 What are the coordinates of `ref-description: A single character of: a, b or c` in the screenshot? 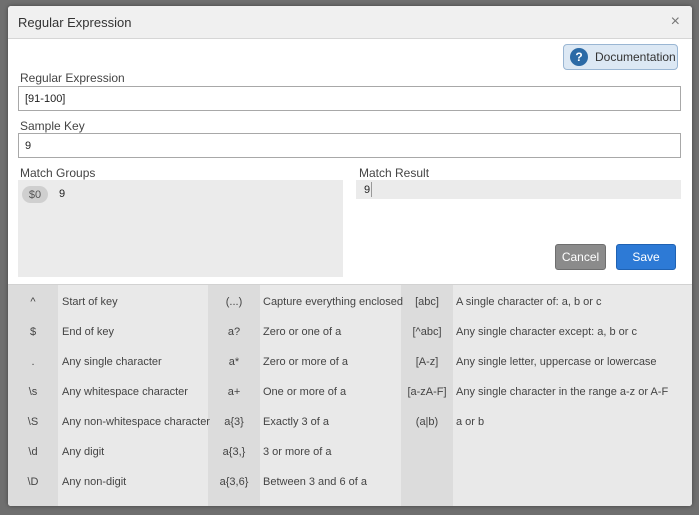 It's located at (529, 302).